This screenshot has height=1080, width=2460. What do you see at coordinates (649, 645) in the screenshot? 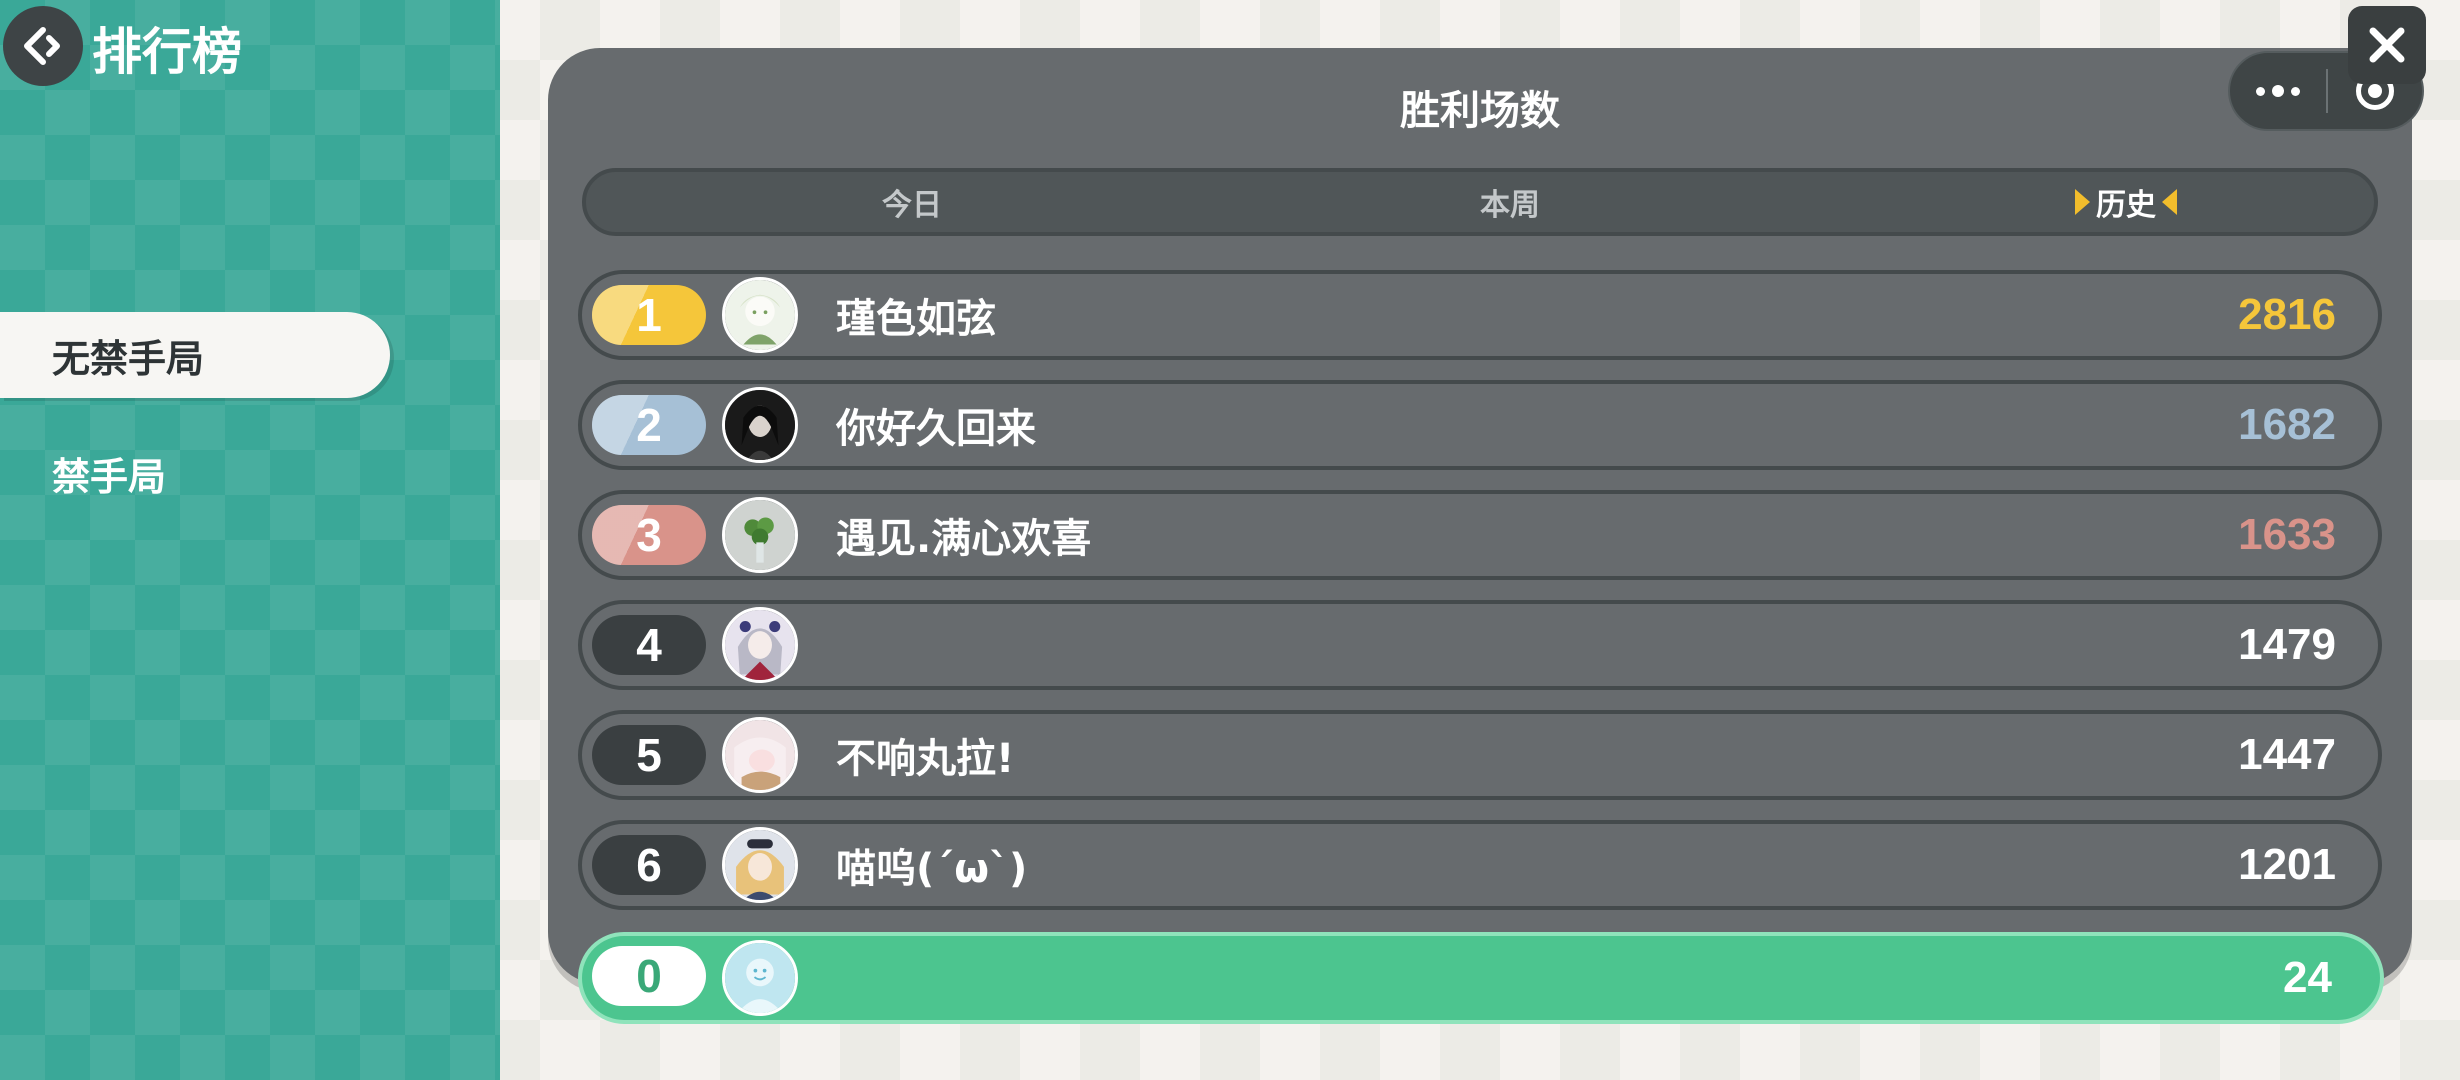
I see `rank-badge: 4` at bounding box center [649, 645].